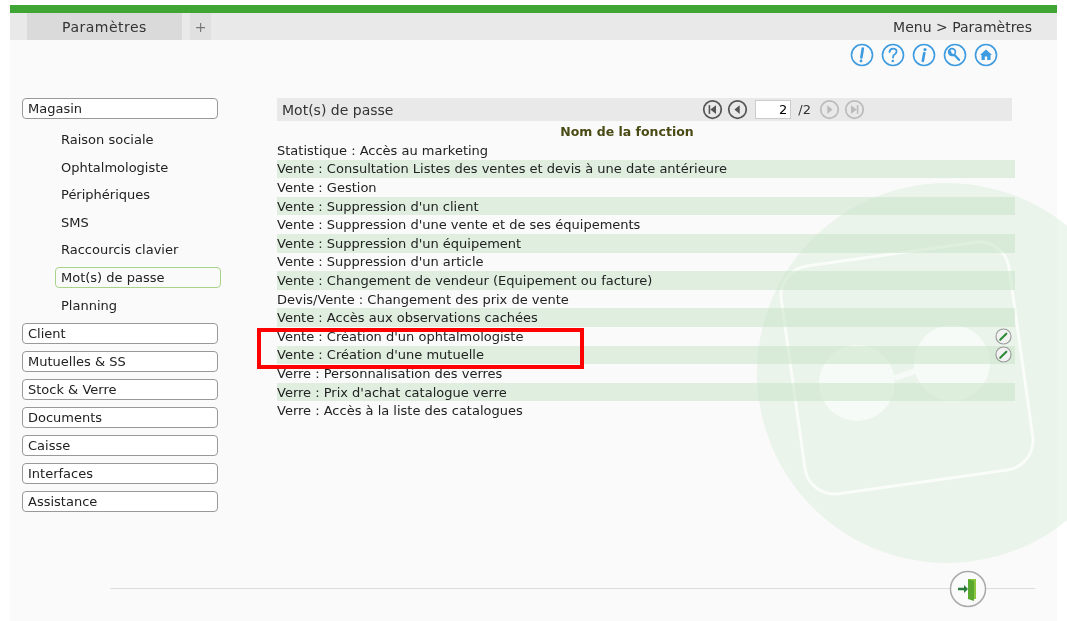 The height and width of the screenshot is (621, 1067). Describe the element at coordinates (968, 589) in the screenshot. I see `exit-door-icon` at that location.